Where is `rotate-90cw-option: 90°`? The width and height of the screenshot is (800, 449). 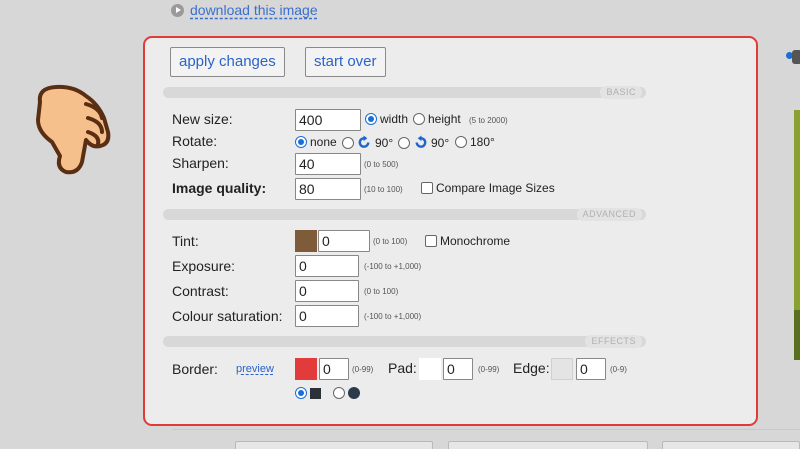
rotate-90cw-option: 90° is located at coordinates (367, 142).